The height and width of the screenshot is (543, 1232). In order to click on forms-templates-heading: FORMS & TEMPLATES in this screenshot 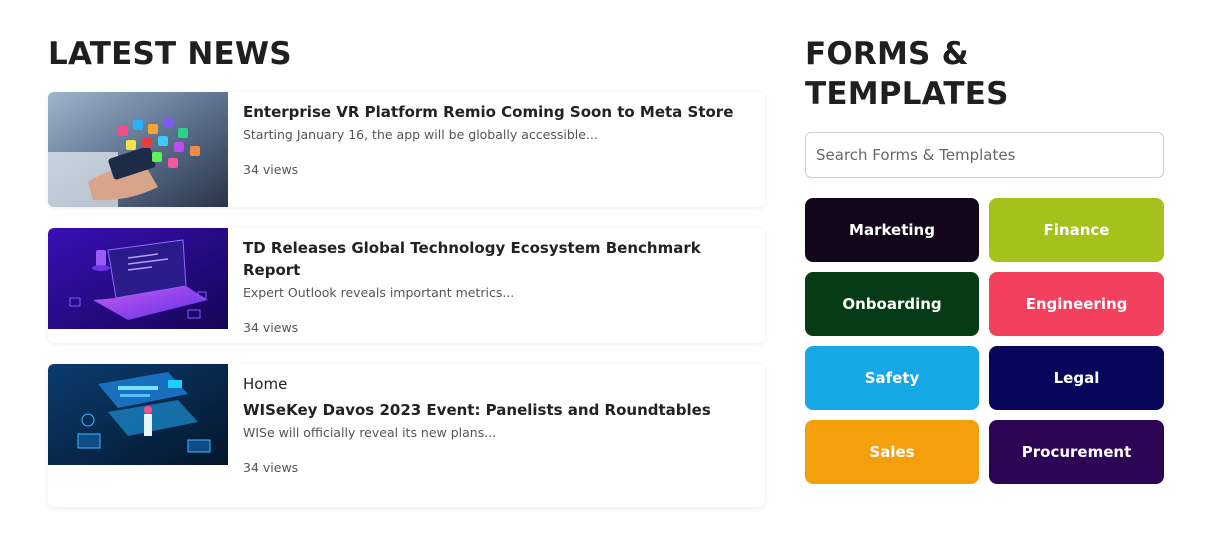, I will do `click(907, 74)`.